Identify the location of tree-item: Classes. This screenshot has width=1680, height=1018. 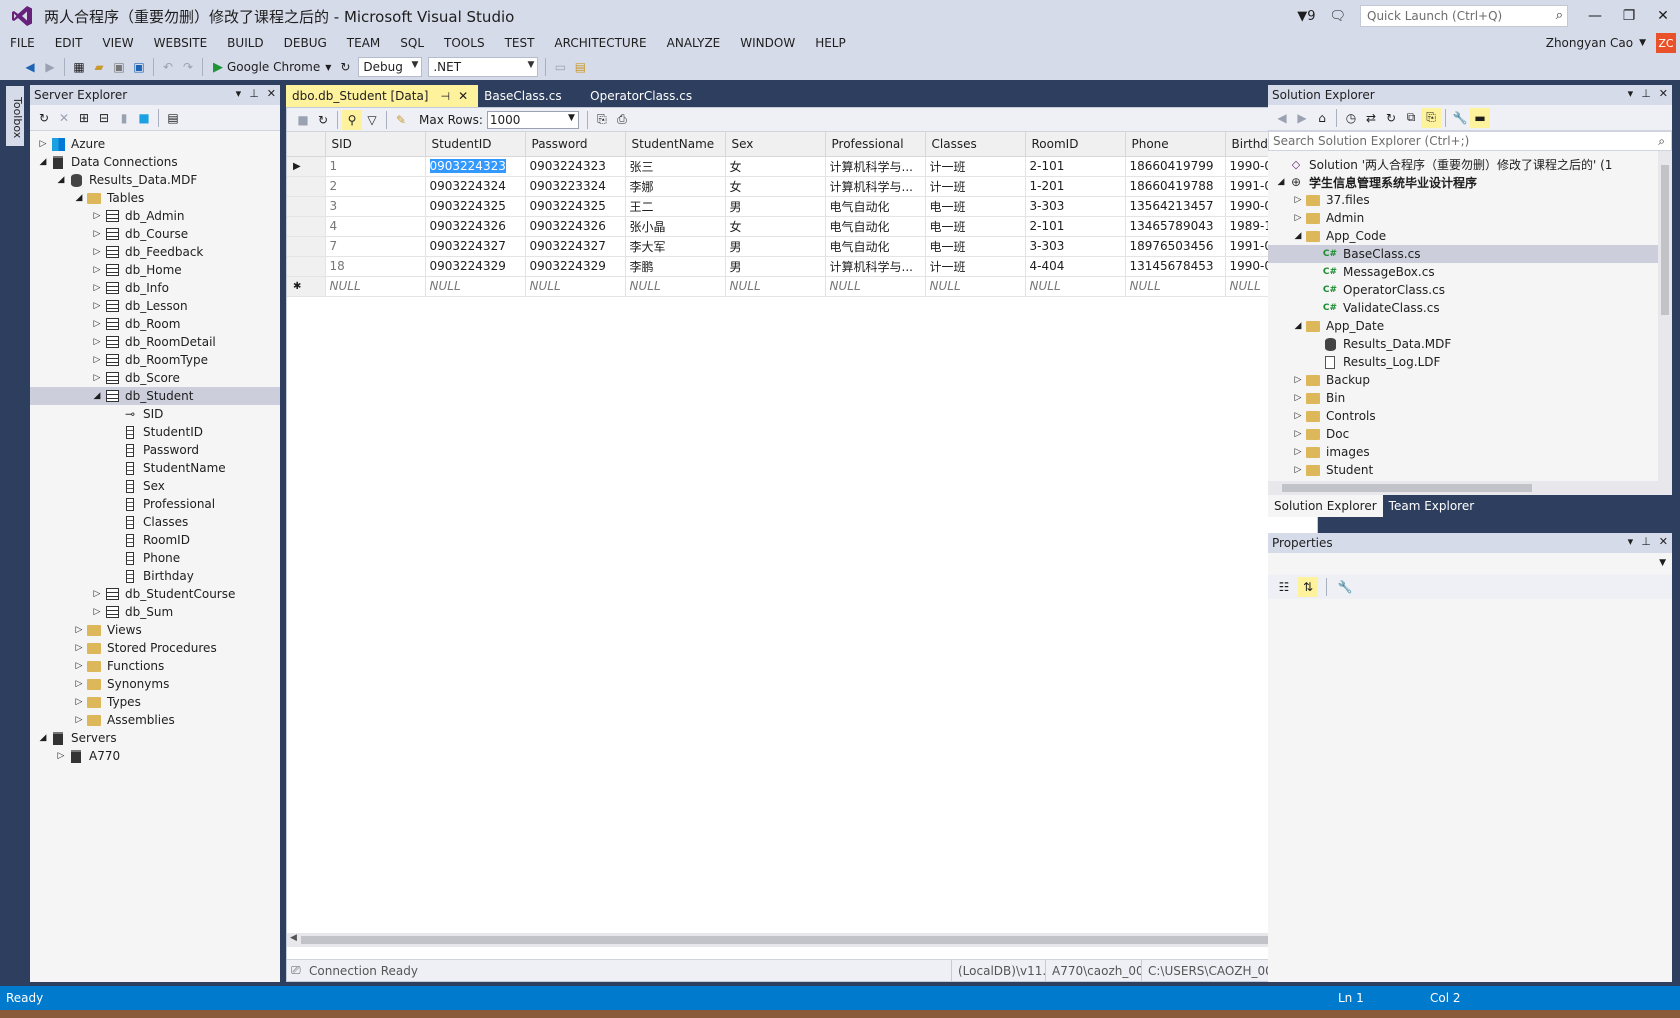
(155, 522).